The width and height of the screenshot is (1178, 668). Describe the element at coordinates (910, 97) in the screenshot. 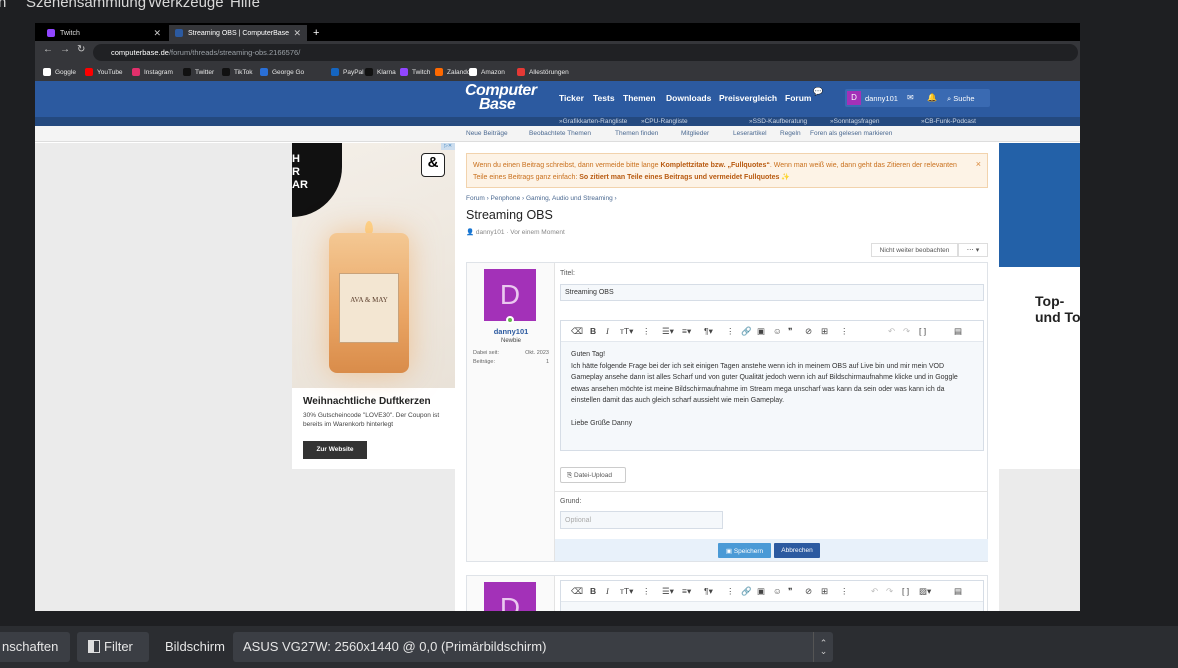

I see `mail-icon: ✉` at that location.